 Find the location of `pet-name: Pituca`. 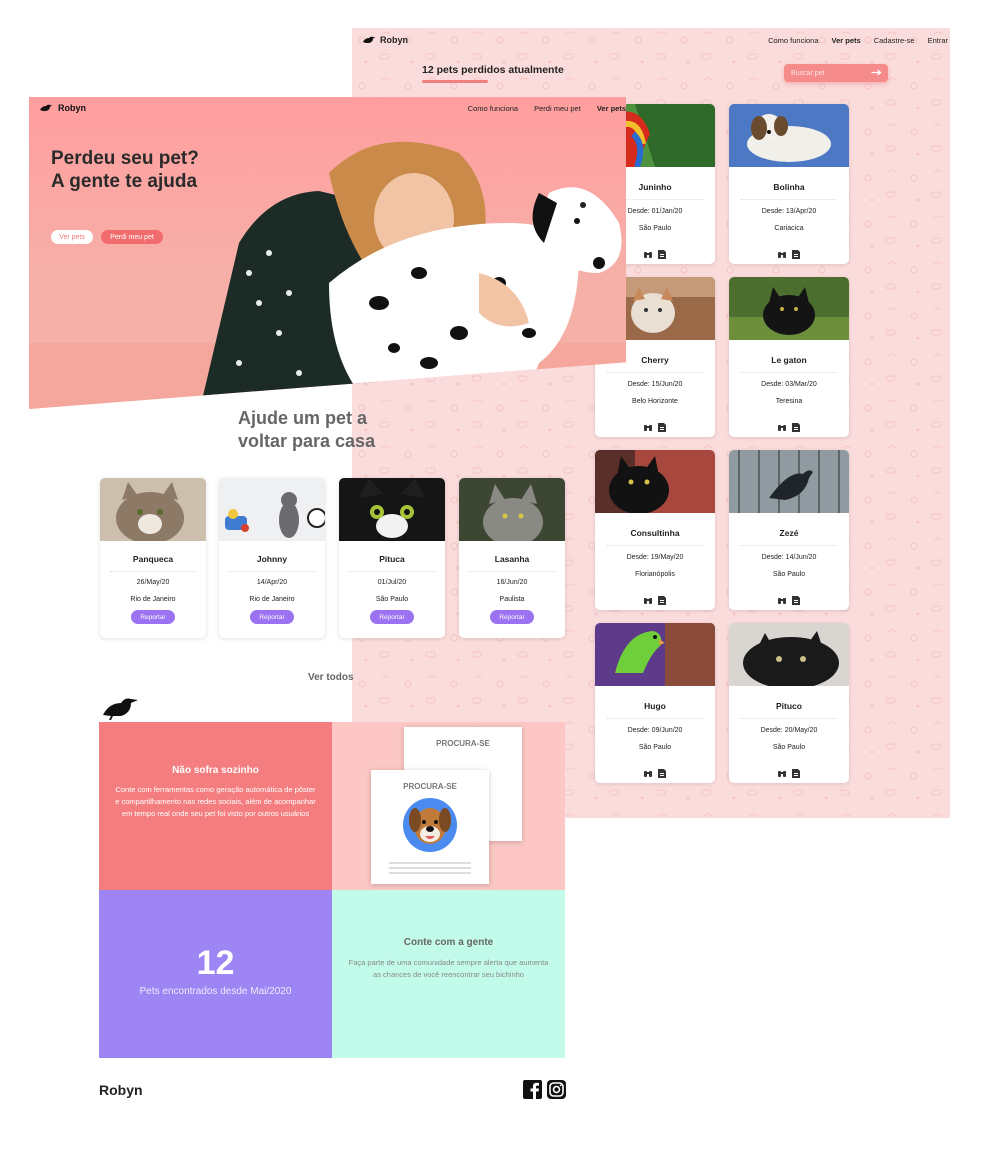

pet-name: Pituca is located at coordinates (392, 559).